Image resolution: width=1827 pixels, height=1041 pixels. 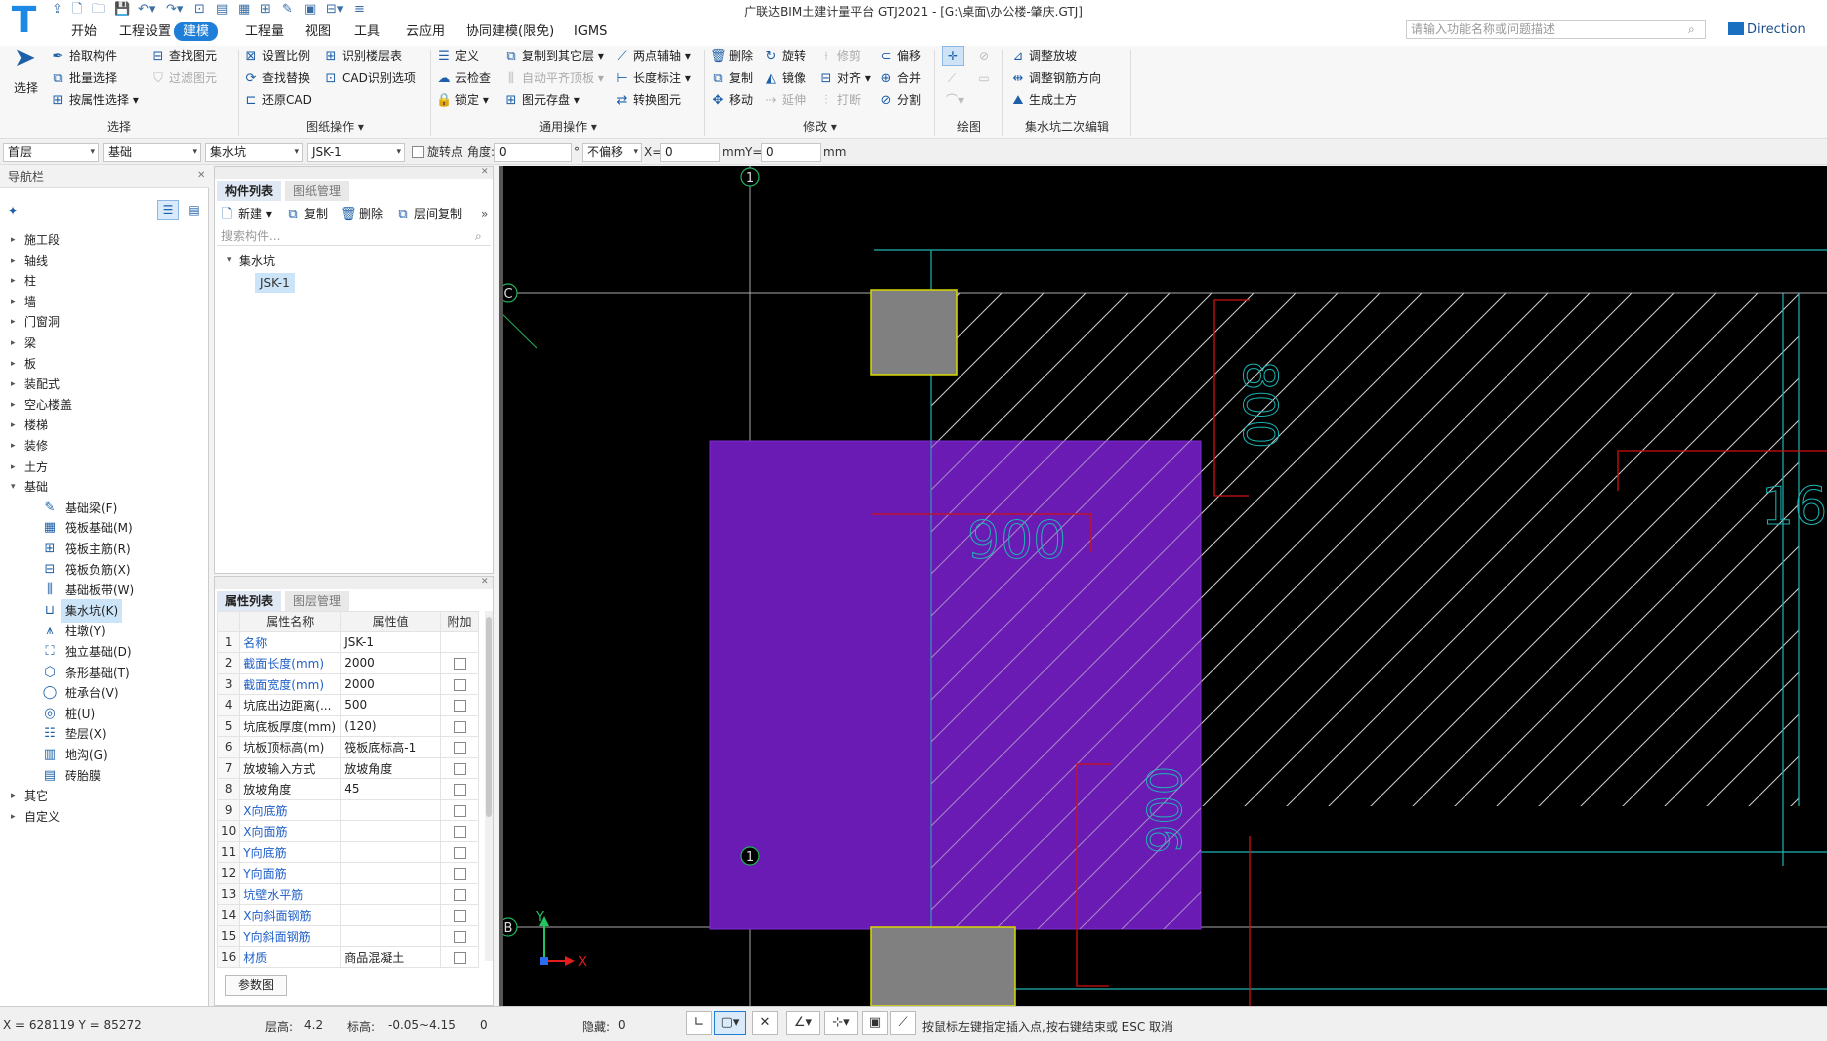 I want to click on property-row: 5 坑底板厚度(mm) (120), so click(x=347, y=726).